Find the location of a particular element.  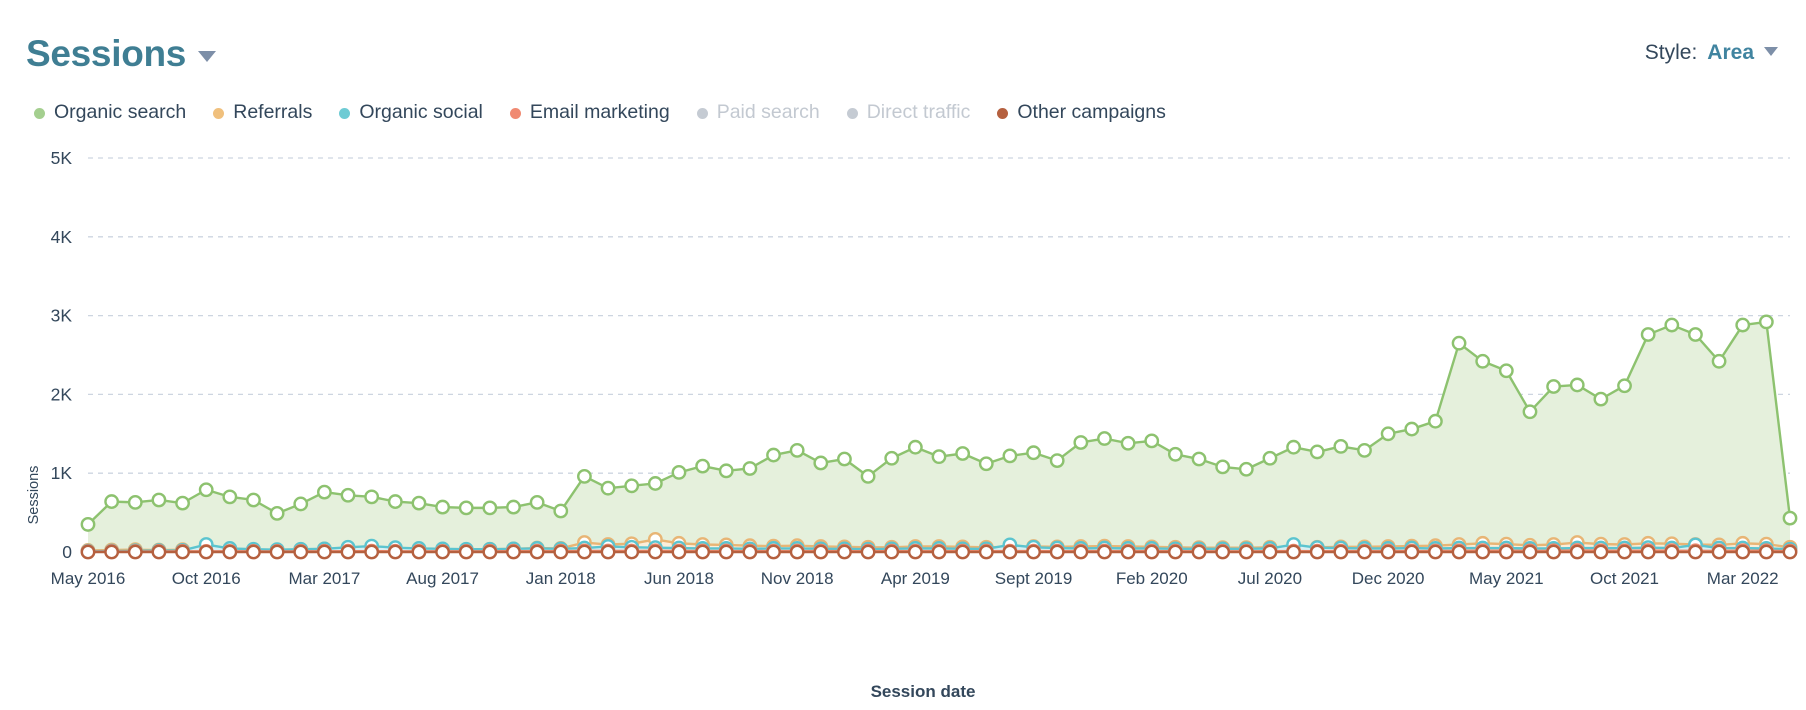

legend-item-direct-traffic: Direct traffic is located at coordinates (908, 113).